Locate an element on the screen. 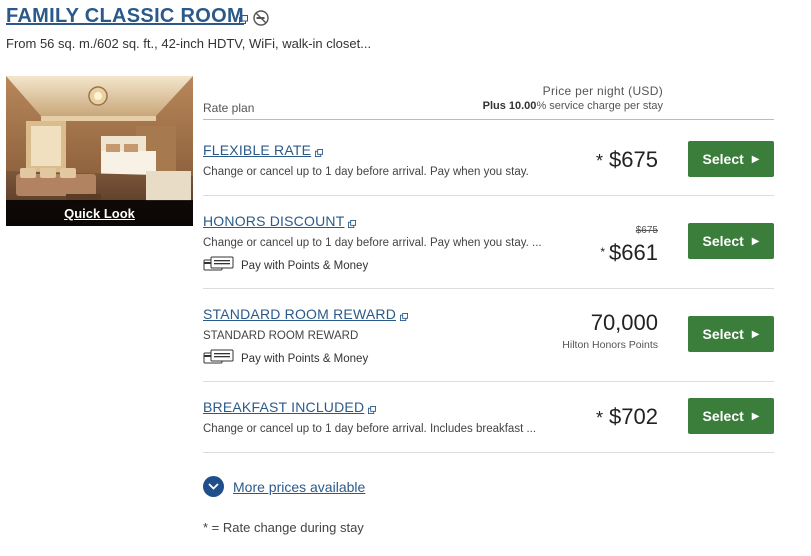 This screenshot has width=811, height=556. more-prices-toggle: More prices available is located at coordinates (284, 486).